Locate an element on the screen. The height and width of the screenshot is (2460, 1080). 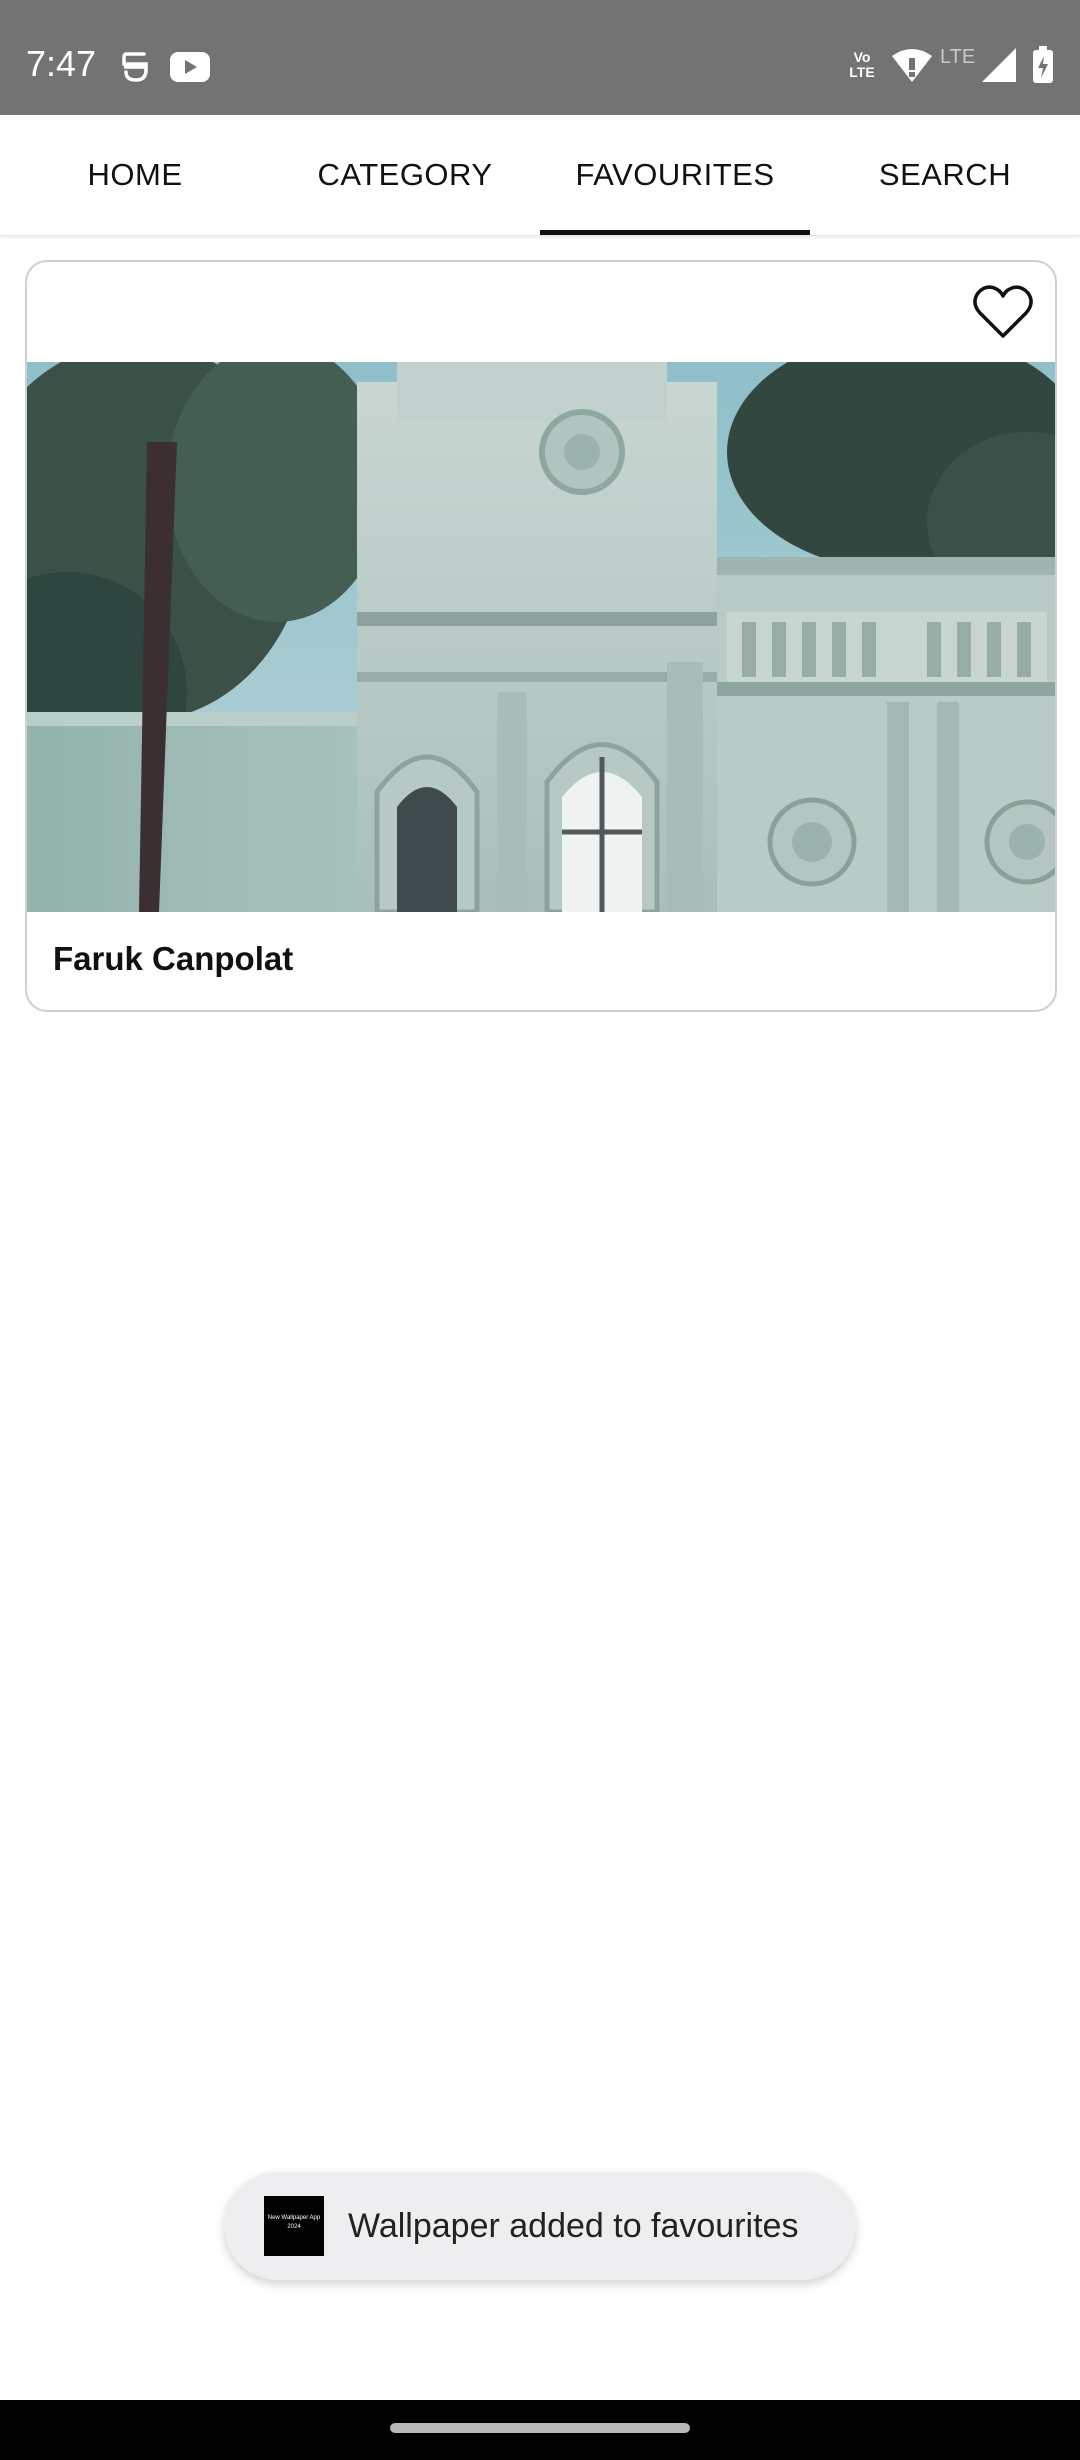
tab-category: CATEGORY is located at coordinates (405, 175).